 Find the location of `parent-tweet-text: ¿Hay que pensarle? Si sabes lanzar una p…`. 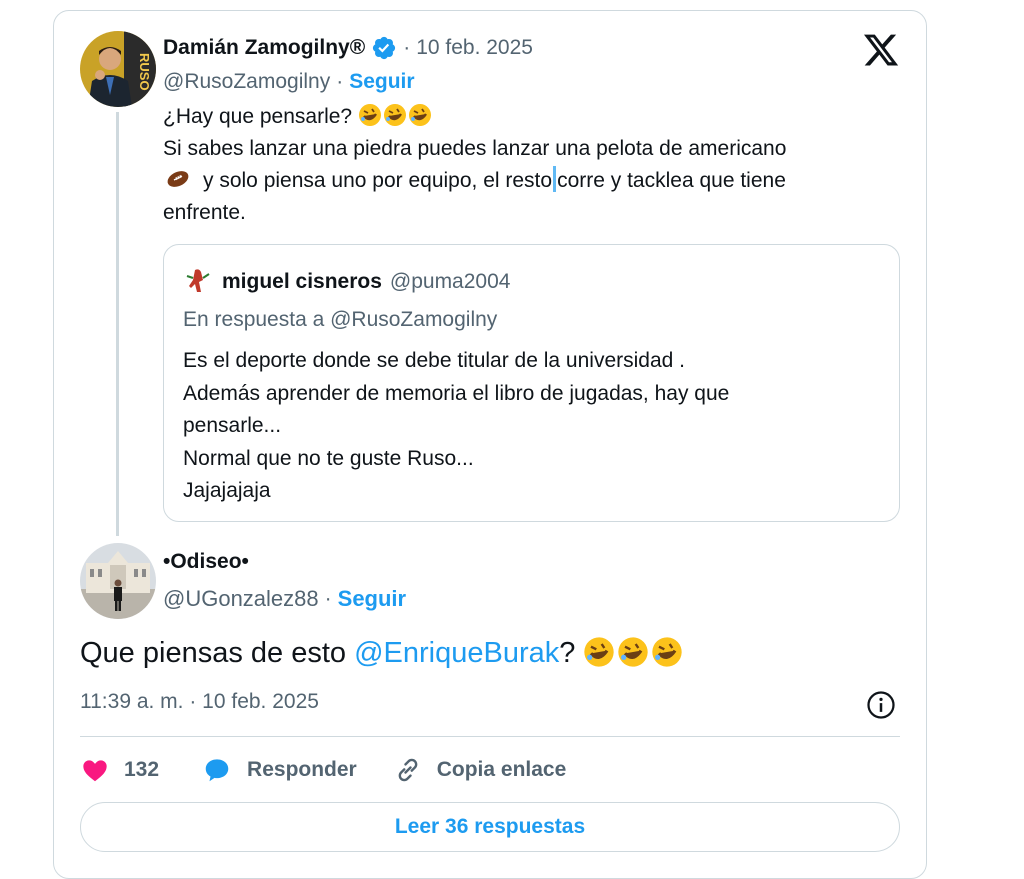

parent-tweet-text: ¿Hay que pensarle? Si sabes lanzar una p… is located at coordinates (533, 165).